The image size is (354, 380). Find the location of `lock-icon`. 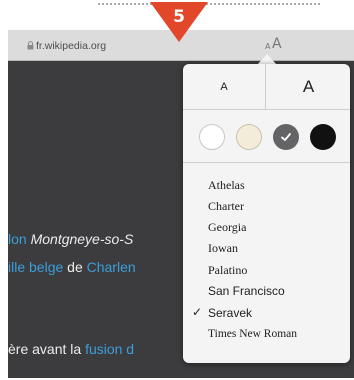

lock-icon is located at coordinates (30, 45).